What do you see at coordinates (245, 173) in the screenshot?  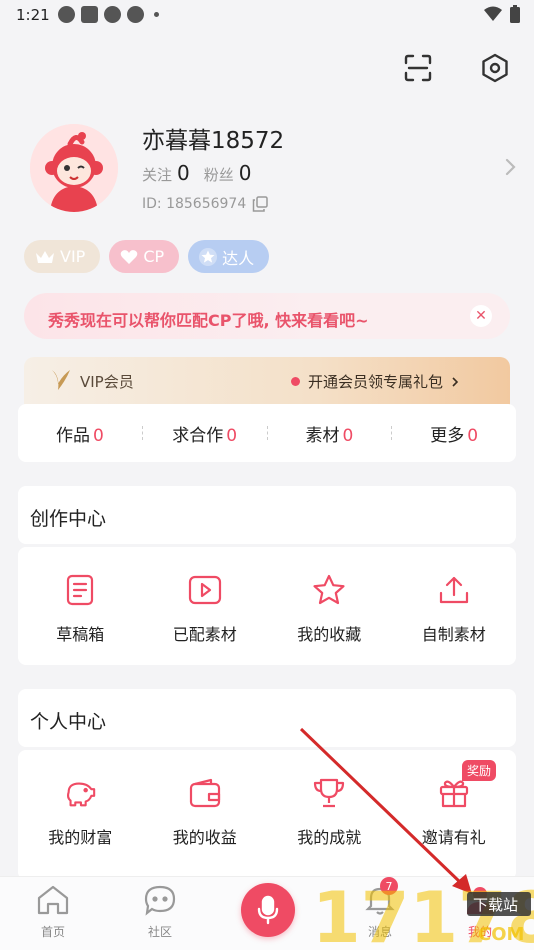 I see `fans-count: 0` at bounding box center [245, 173].